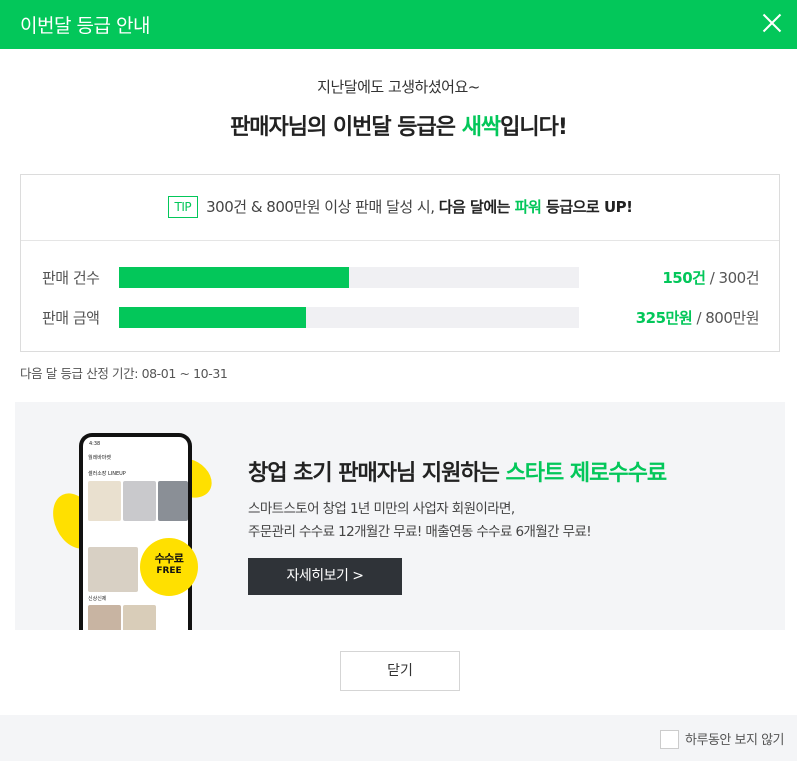  Describe the element at coordinates (670, 739) in the screenshot. I see `dont-show-today-checkbox` at that location.